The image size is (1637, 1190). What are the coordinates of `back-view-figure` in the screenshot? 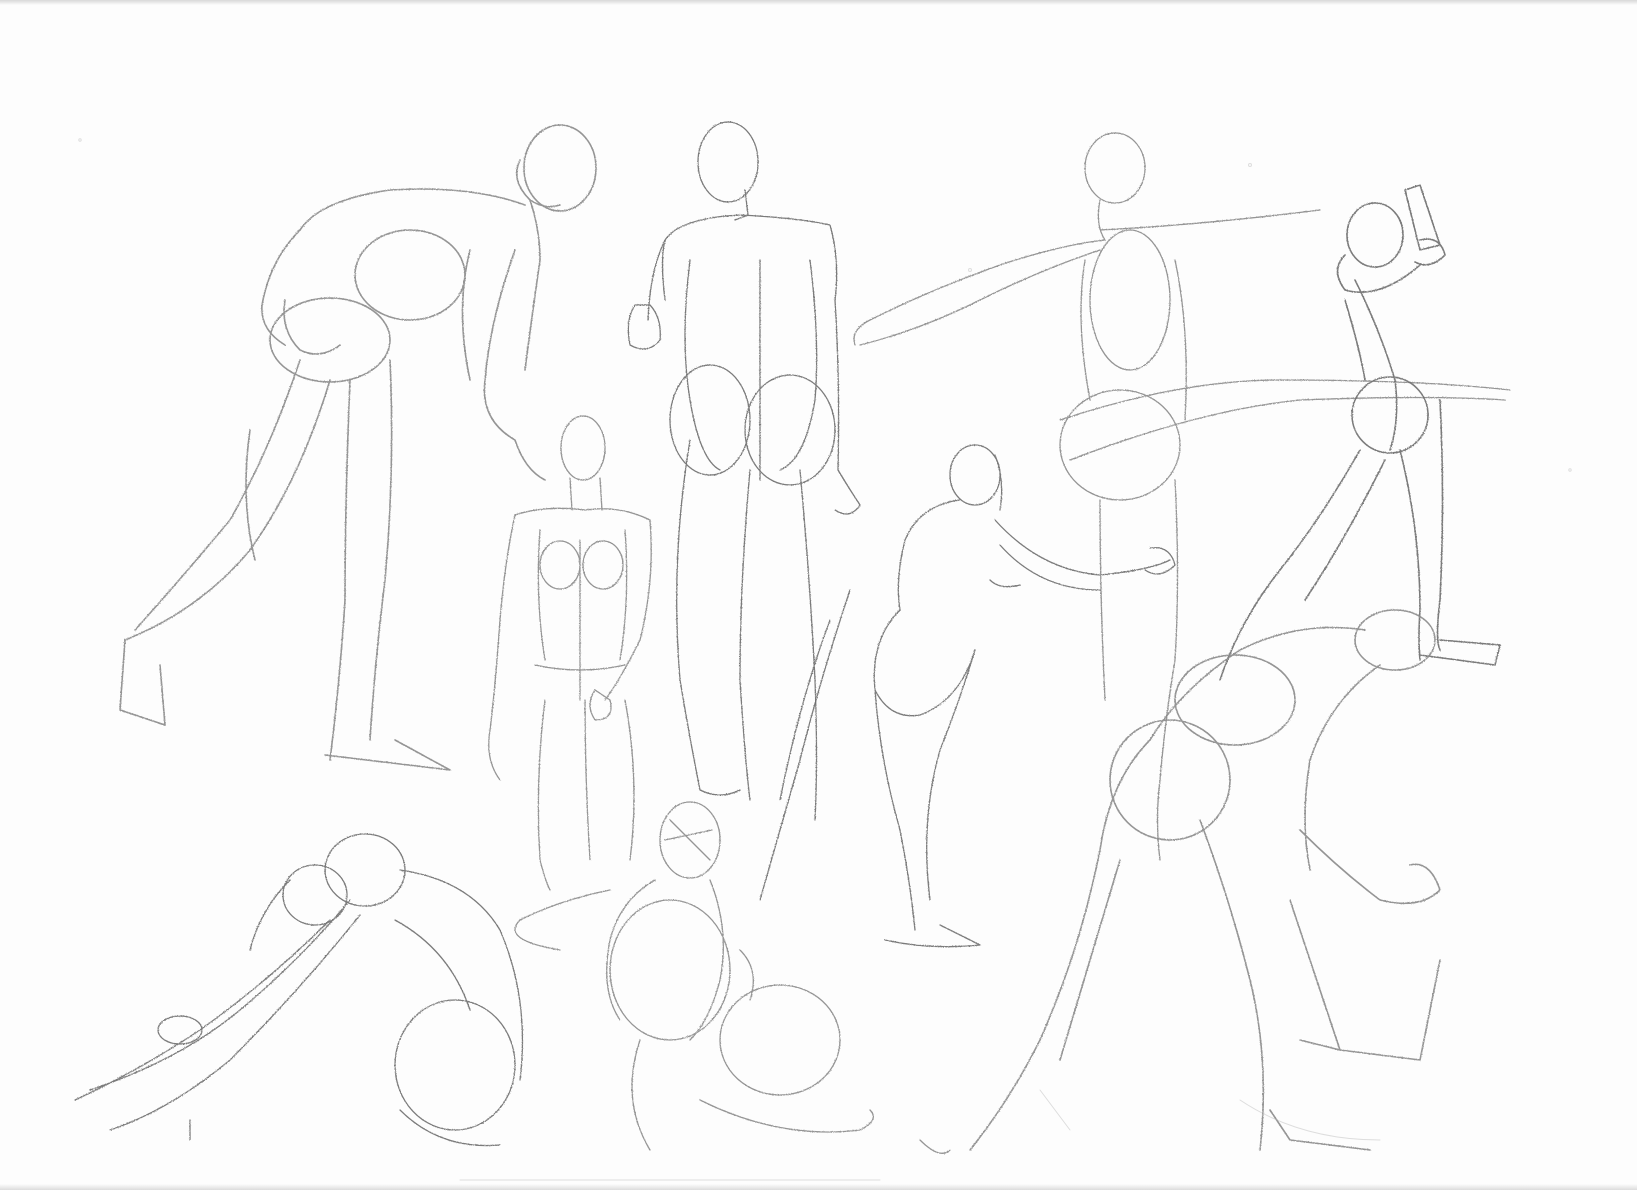 It's located at (744, 471).